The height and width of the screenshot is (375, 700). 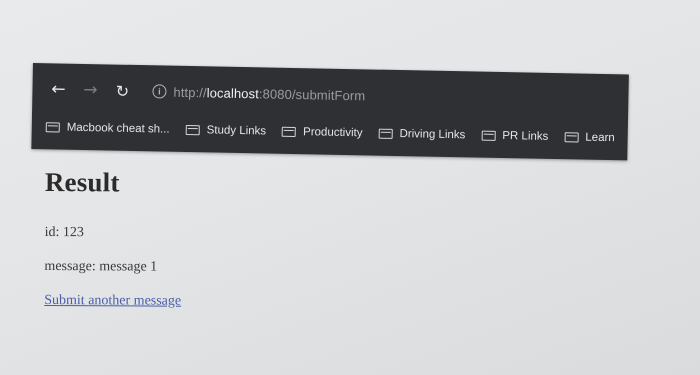 What do you see at coordinates (64, 232) in the screenshot?
I see `id-line: id: 123` at bounding box center [64, 232].